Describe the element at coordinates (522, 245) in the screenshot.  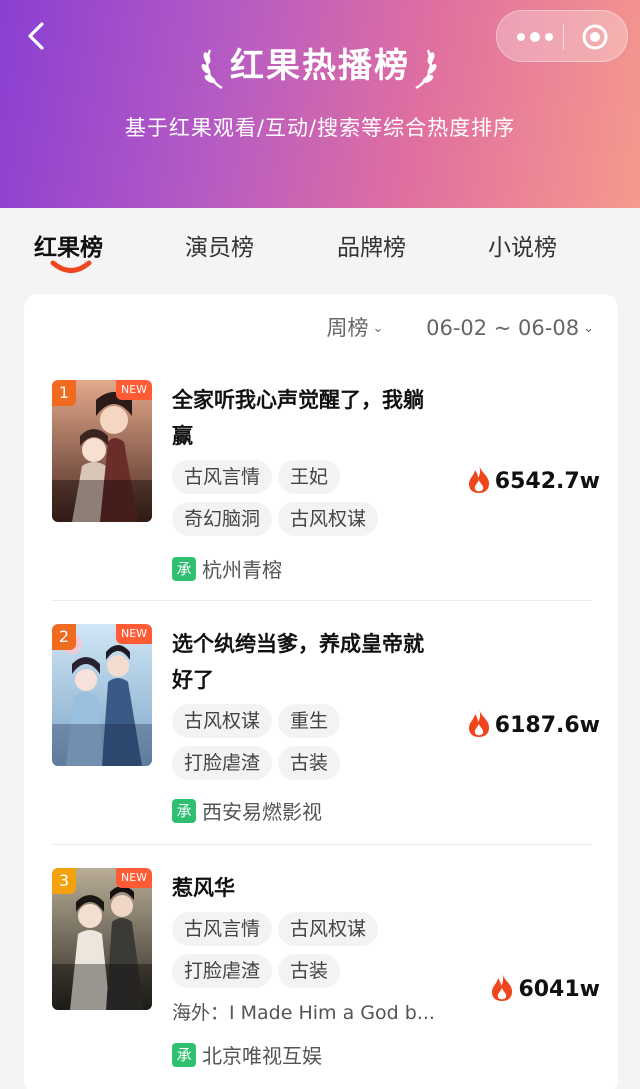
I see `tab-novels: 小说榜` at that location.